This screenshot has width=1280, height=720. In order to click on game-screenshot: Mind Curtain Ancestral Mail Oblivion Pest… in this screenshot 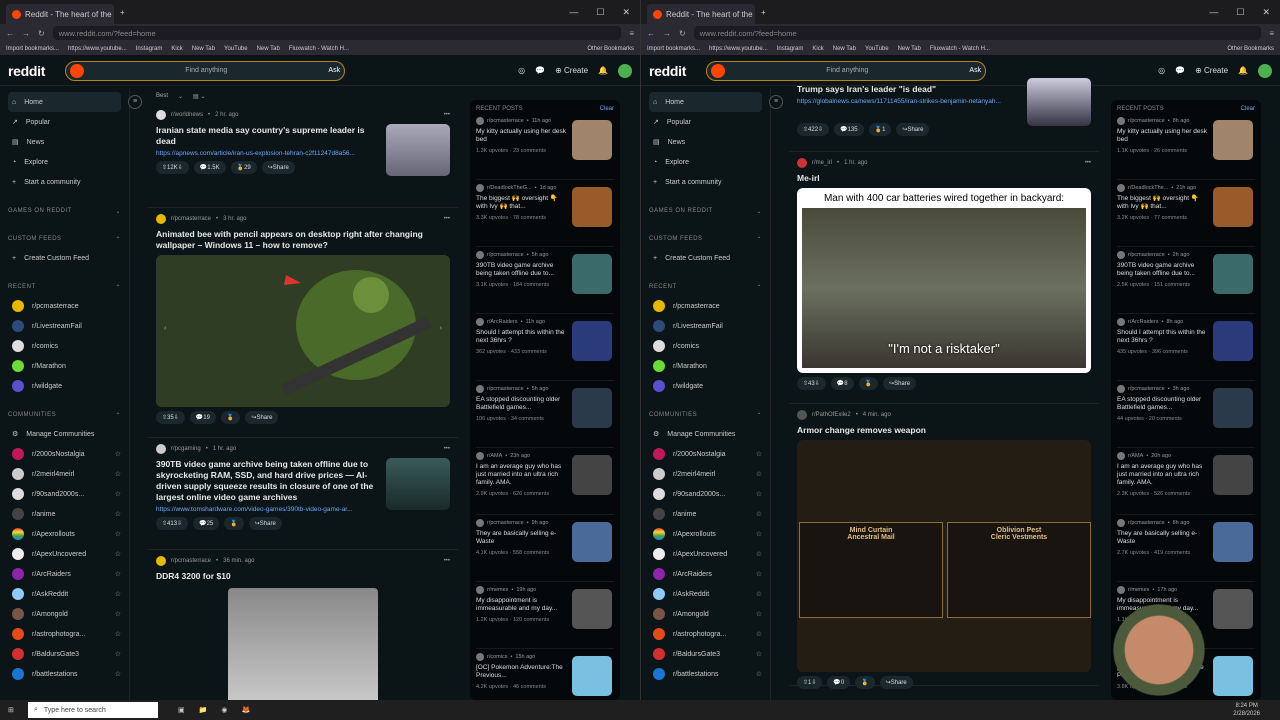, I will do `click(944, 556)`.